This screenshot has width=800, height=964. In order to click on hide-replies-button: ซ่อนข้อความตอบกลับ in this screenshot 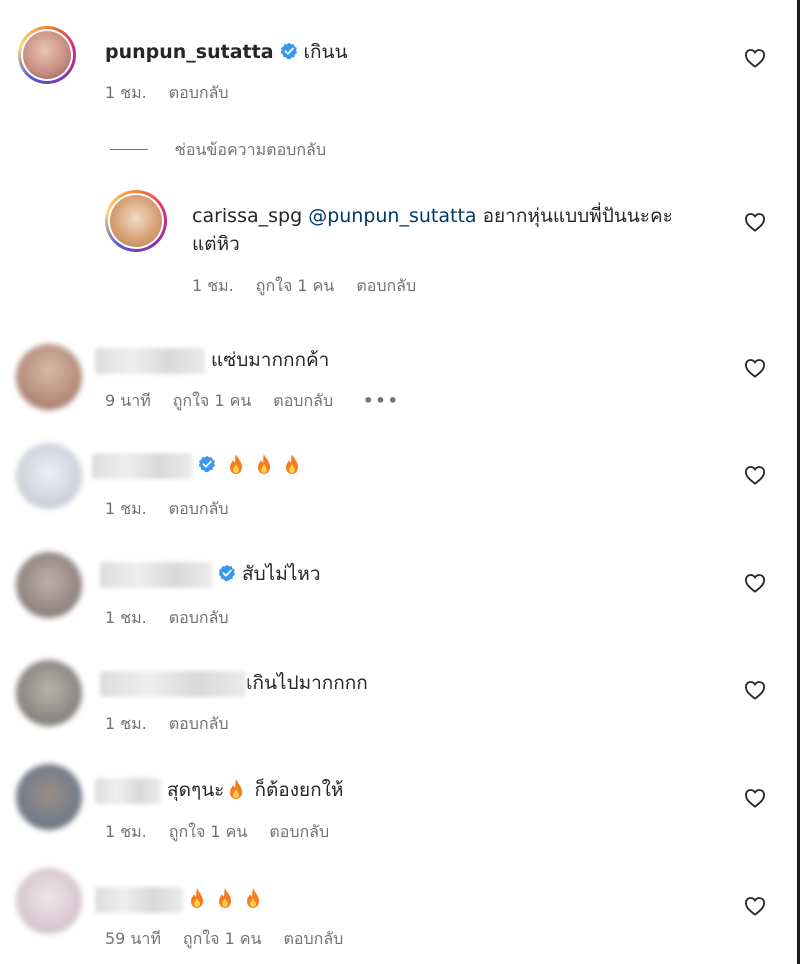, I will do `click(250, 150)`.